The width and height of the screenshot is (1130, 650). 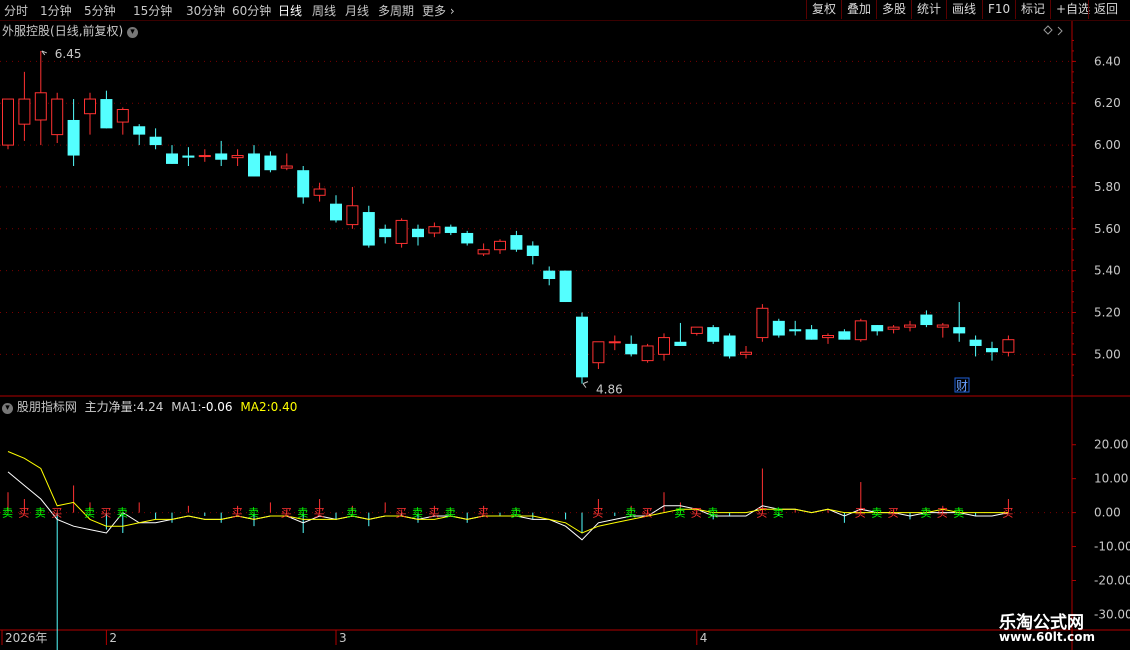 I want to click on date-tick-label: 4, so click(x=704, y=638).